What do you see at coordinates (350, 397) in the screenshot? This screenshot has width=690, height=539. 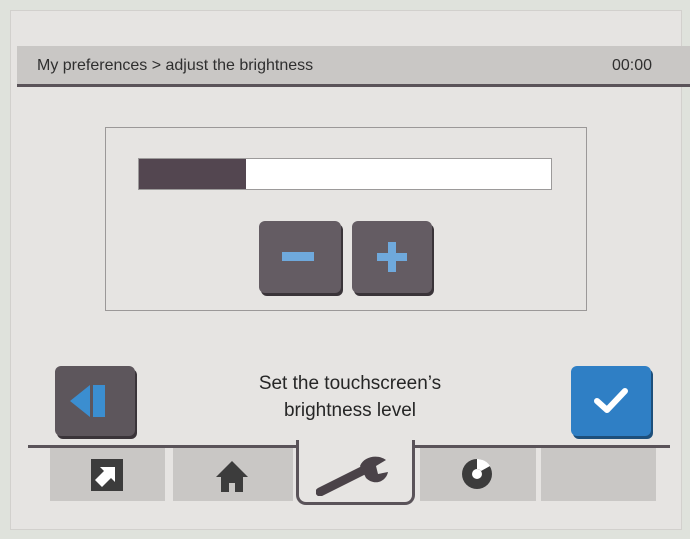 I see `instruction-text: Set the touchscreen’s brightness level` at bounding box center [350, 397].